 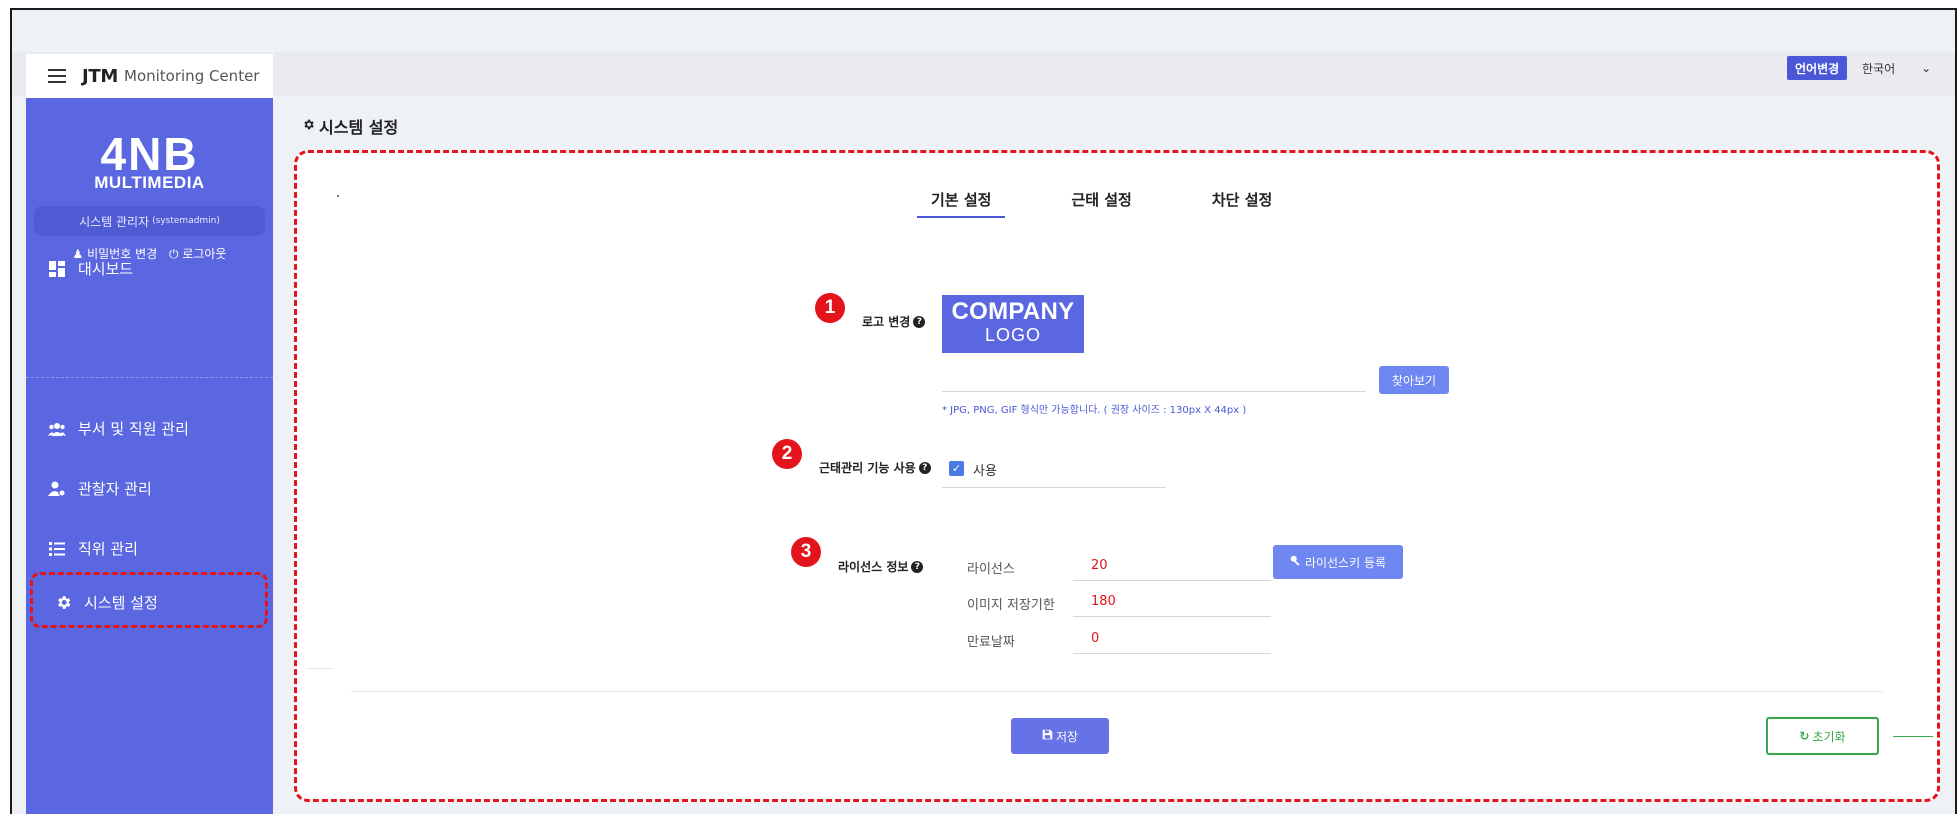 What do you see at coordinates (121, 603) in the screenshot?
I see `sidebar-item-label: 시스템 설정` at bounding box center [121, 603].